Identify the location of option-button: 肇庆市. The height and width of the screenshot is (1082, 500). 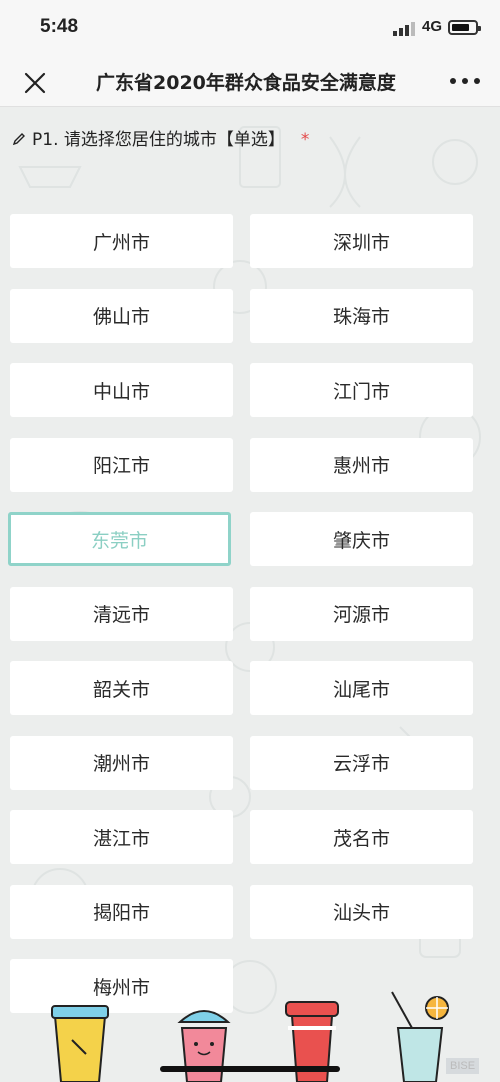
(361, 539).